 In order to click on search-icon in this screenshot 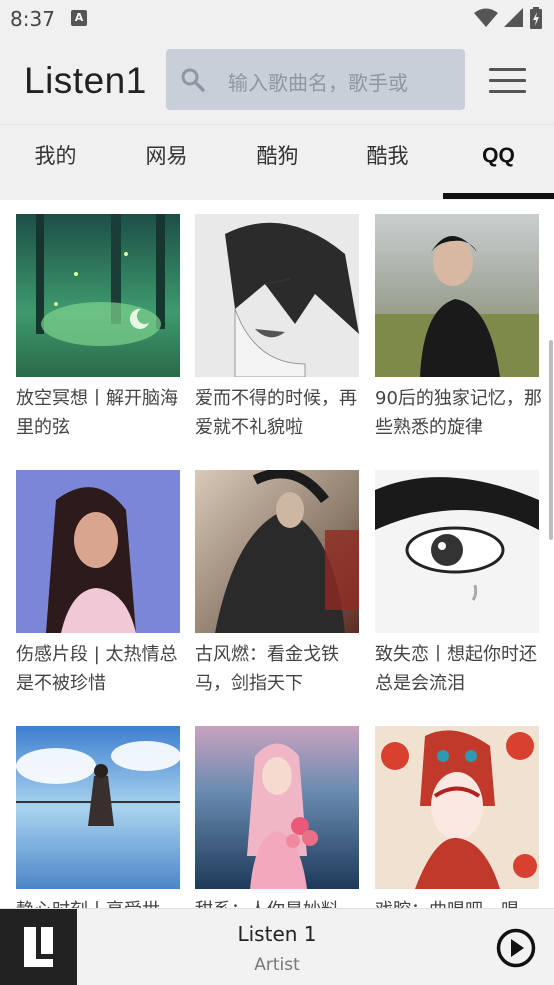, I will do `click(193, 80)`.